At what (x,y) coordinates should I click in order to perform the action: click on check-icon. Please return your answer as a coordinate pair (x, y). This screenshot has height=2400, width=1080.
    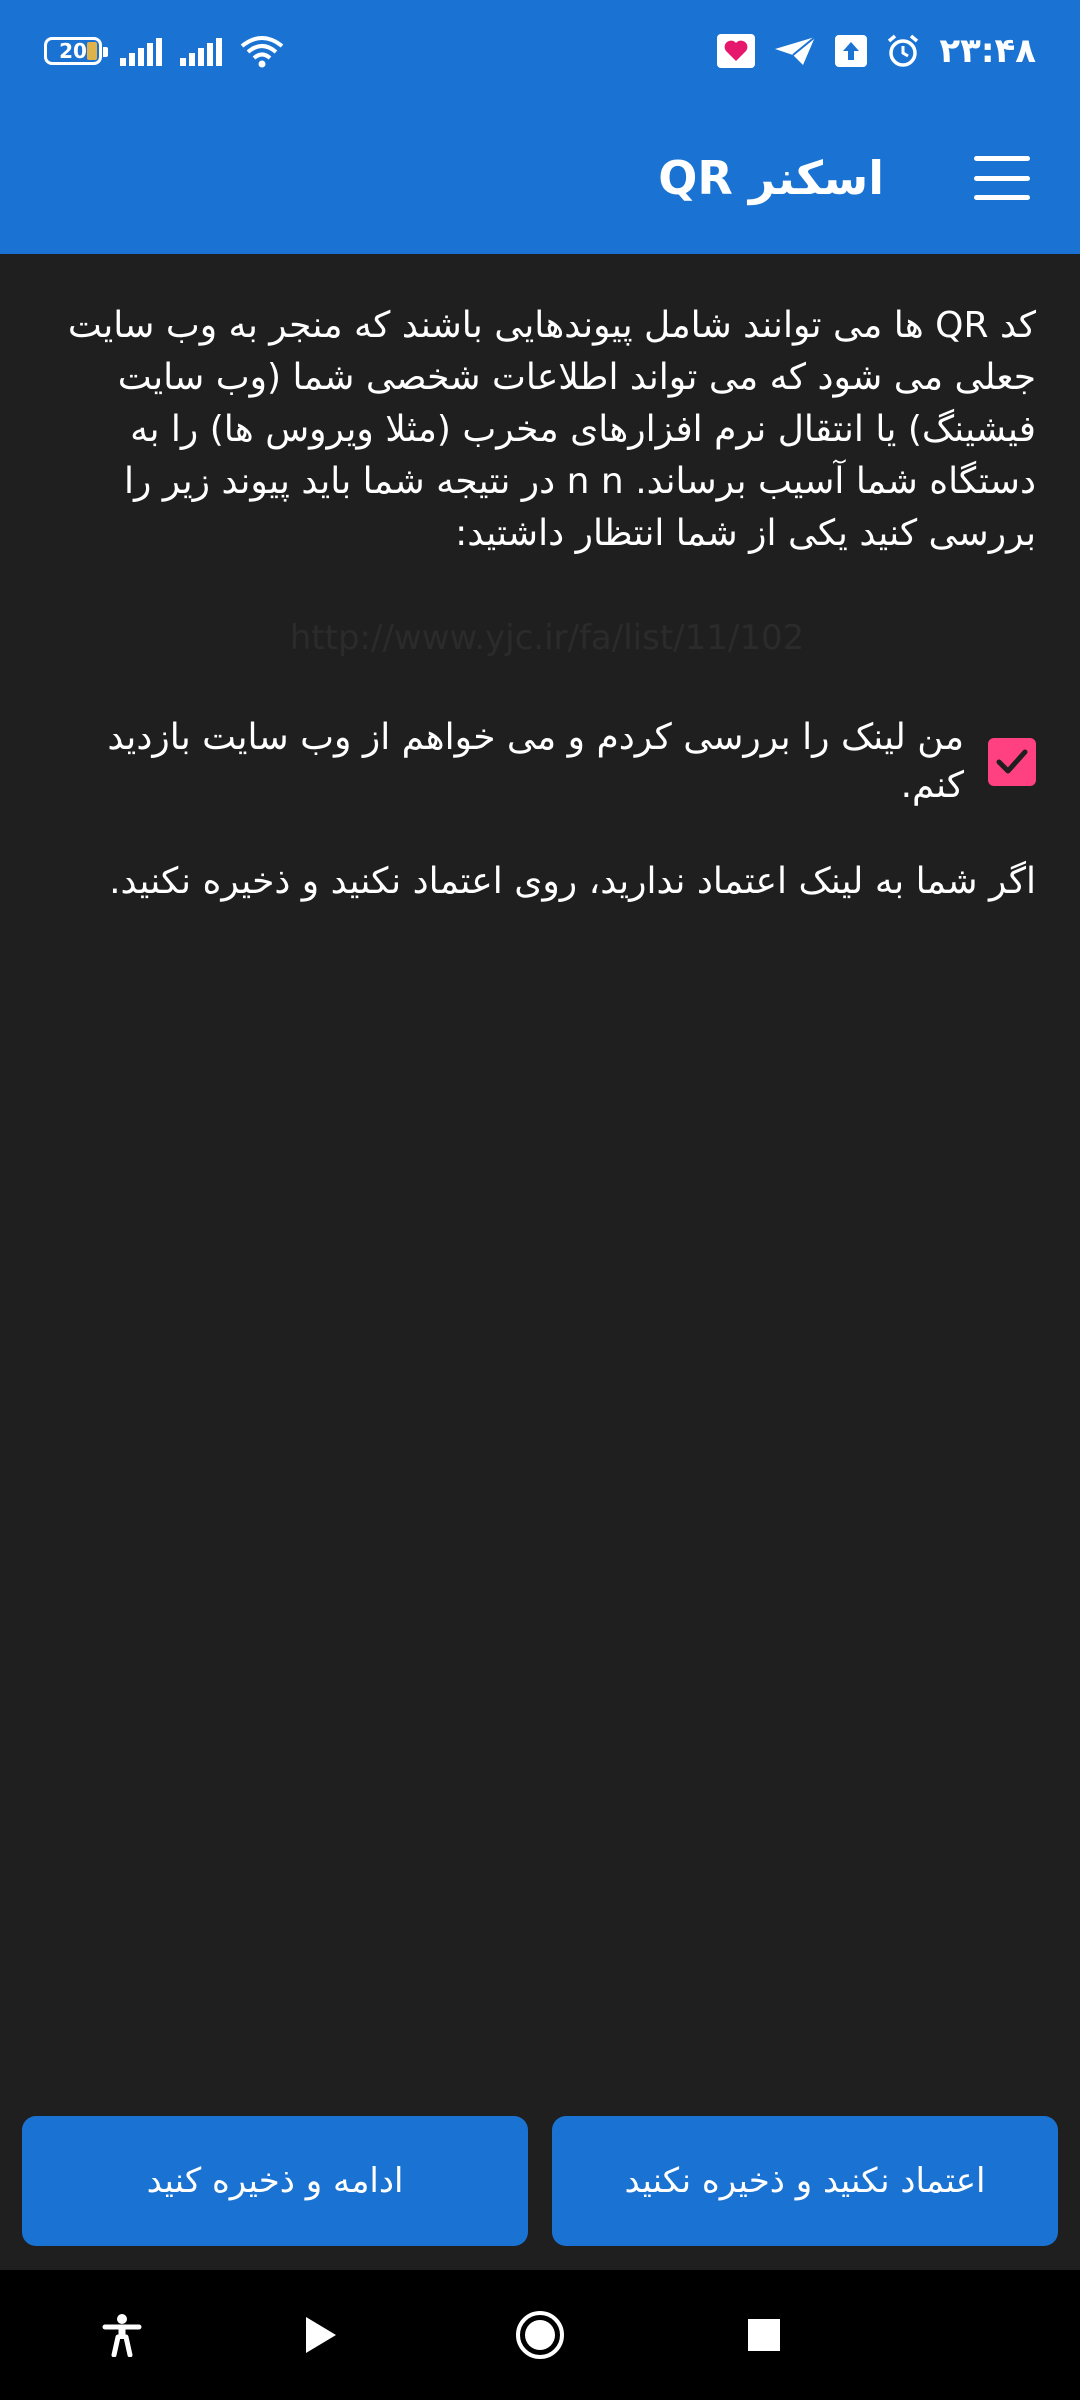
    Looking at the image, I should click on (1012, 761).